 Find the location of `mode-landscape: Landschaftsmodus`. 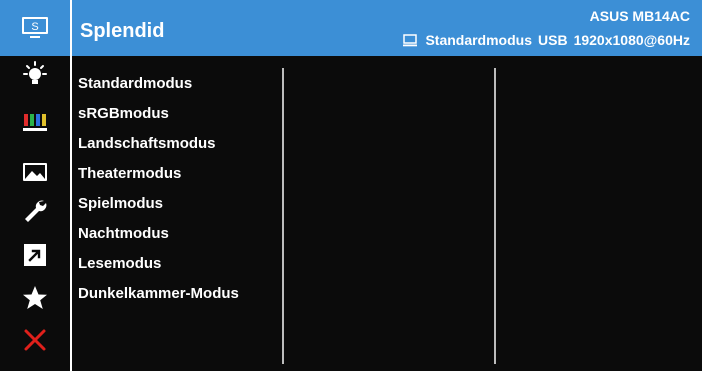

mode-landscape: Landschaftsmodus is located at coordinates (178, 148).